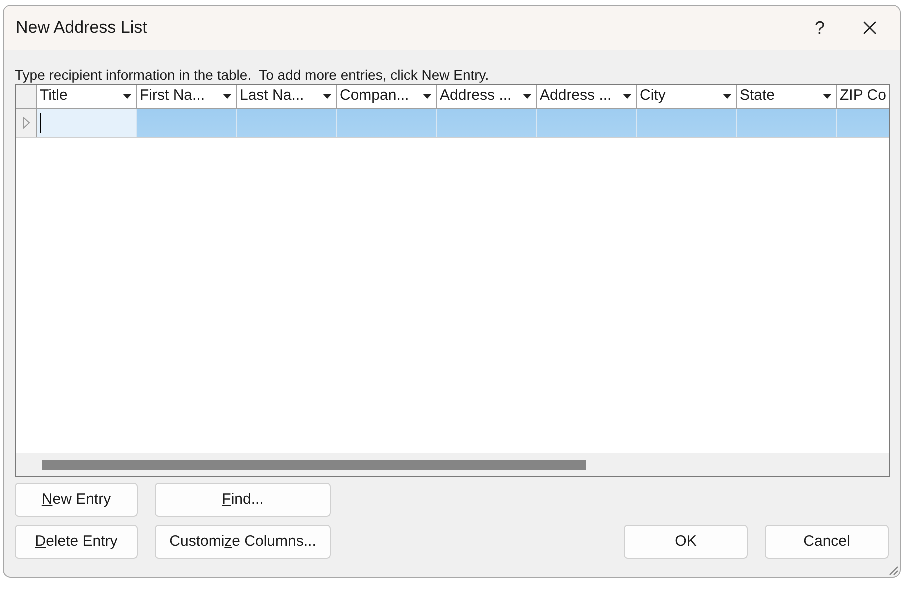 Image resolution: width=910 pixels, height=590 pixels. I want to click on row-header, so click(26, 123).